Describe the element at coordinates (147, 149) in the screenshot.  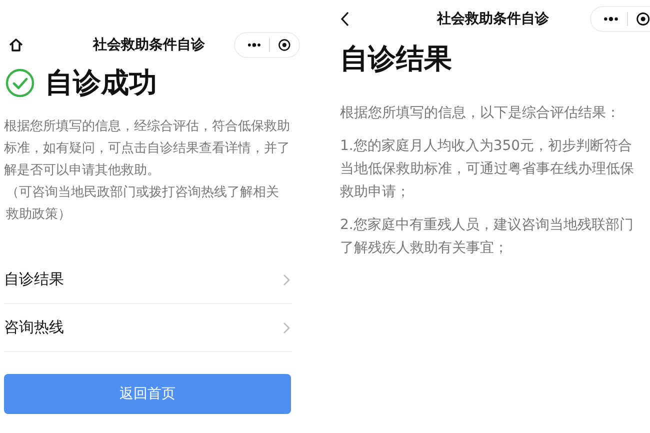
I see `description-text: 根据您所填写的信息，经综合评估，符合低保救助标准，如有疑问，可点击自诊结果查看详情，并了解是否可以申请其他救助。` at that location.